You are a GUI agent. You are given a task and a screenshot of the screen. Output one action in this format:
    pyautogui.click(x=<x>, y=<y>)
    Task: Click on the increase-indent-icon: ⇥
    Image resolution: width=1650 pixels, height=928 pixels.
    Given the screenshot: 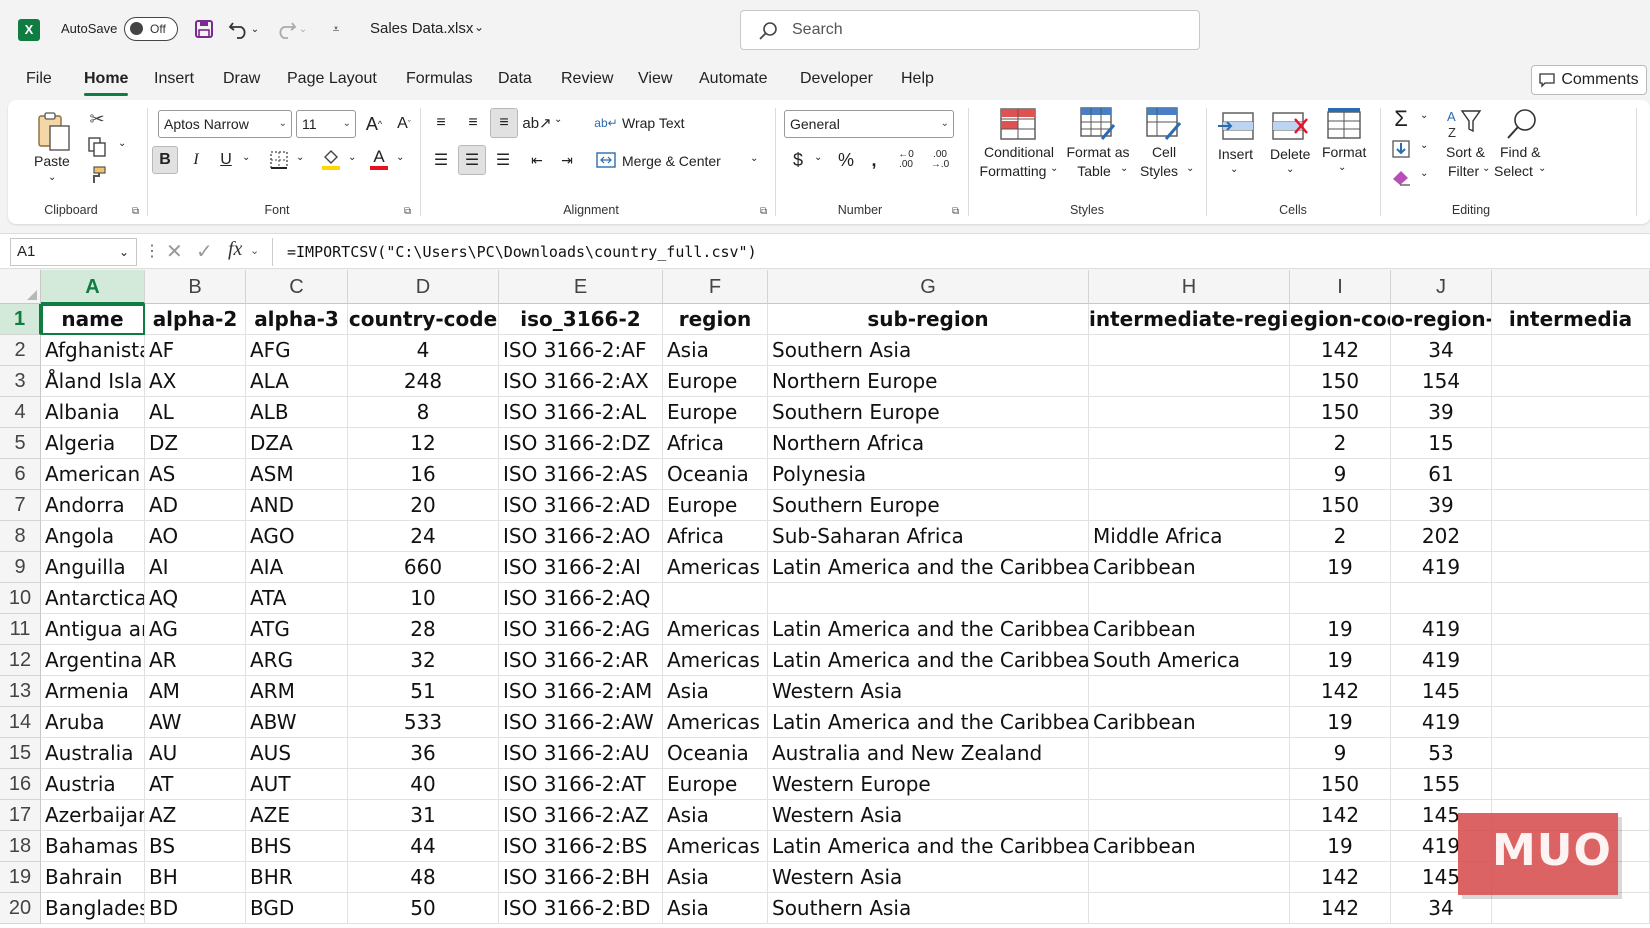 What is the action you would take?
    pyautogui.click(x=567, y=160)
    